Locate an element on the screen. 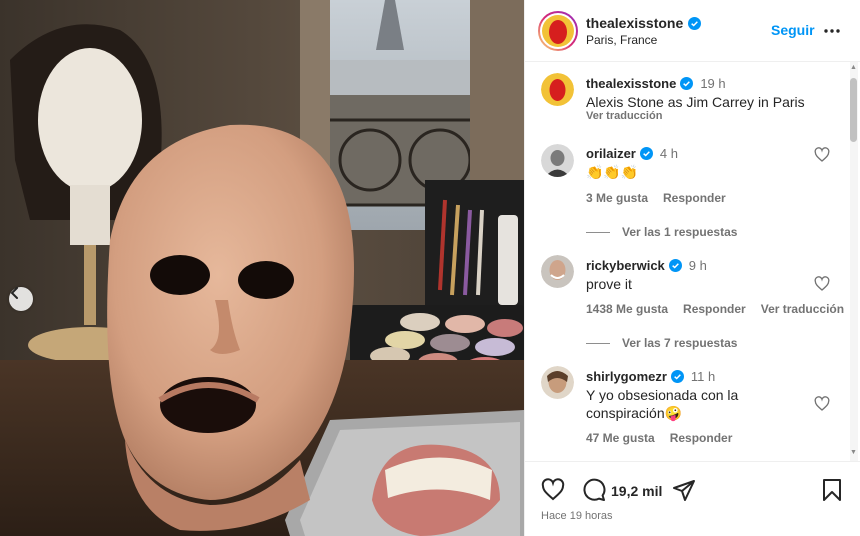 The width and height of the screenshot is (860, 536). caption-text: Alexis Stone as Jim Carrey in Paris is located at coordinates (695, 102).